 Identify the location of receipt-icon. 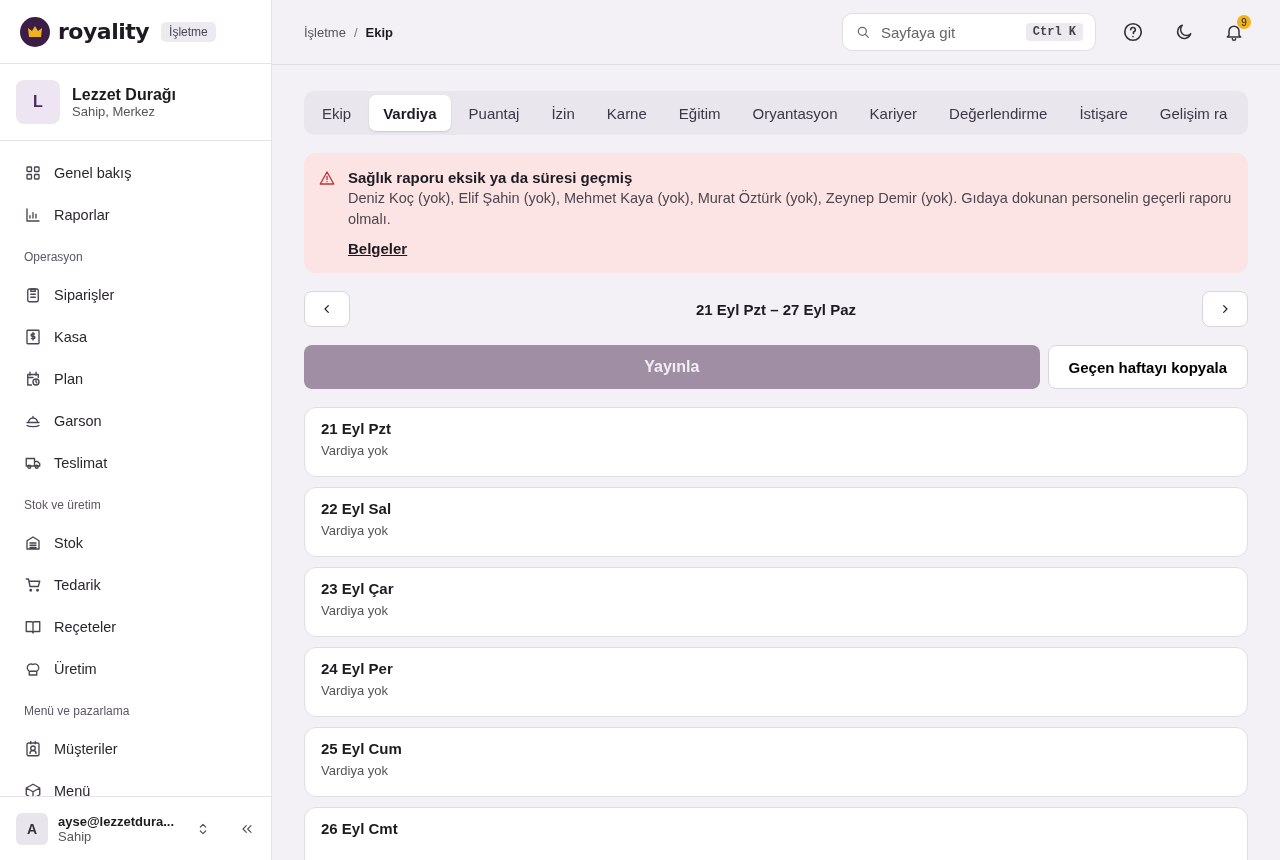
(33, 337).